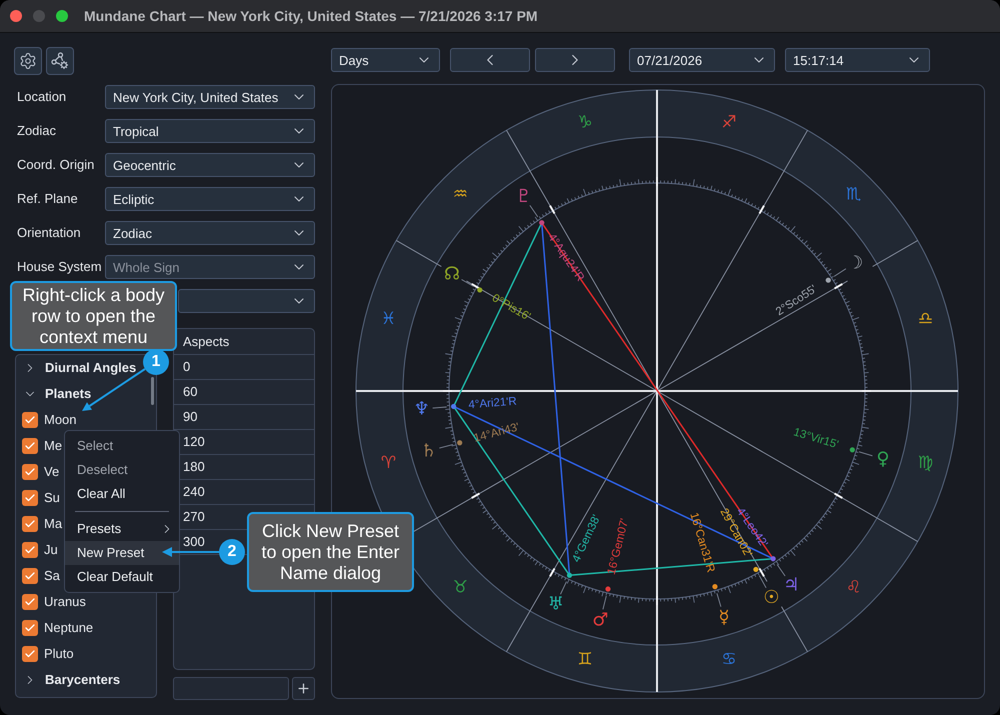 The image size is (1000, 715). Describe the element at coordinates (53, 524) in the screenshot. I see `body-name: Ma` at that location.